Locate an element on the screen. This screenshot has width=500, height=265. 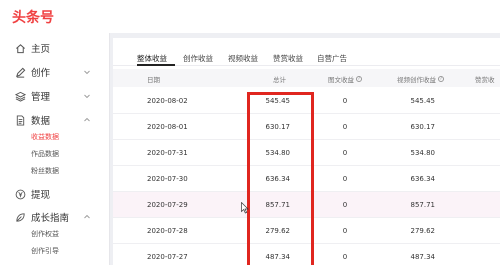
column-header-video-creation: 视频创作收益 ? is located at coordinates (420, 79).